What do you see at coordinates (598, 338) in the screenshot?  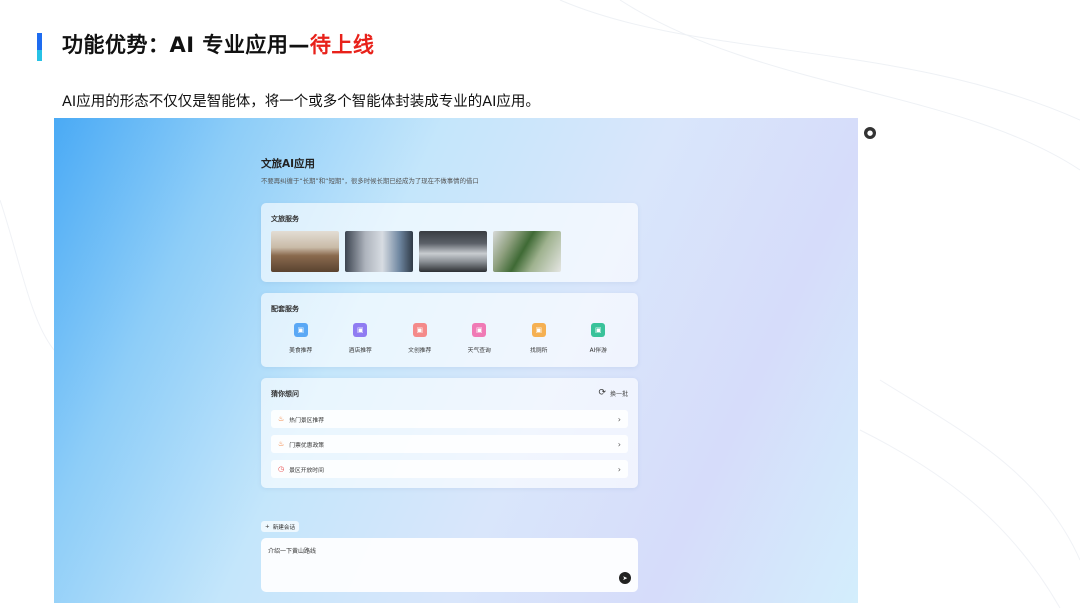 I see `service-ai-guide: ▣ AI伴游` at bounding box center [598, 338].